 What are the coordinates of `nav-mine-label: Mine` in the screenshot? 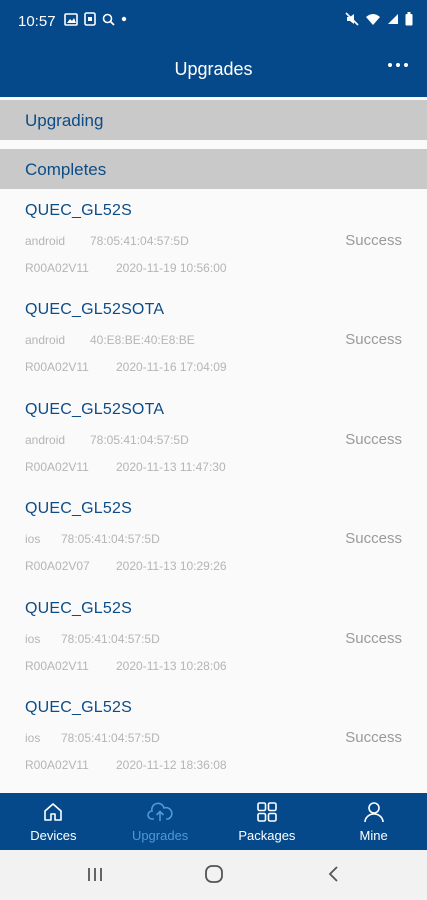 It's located at (373, 835).